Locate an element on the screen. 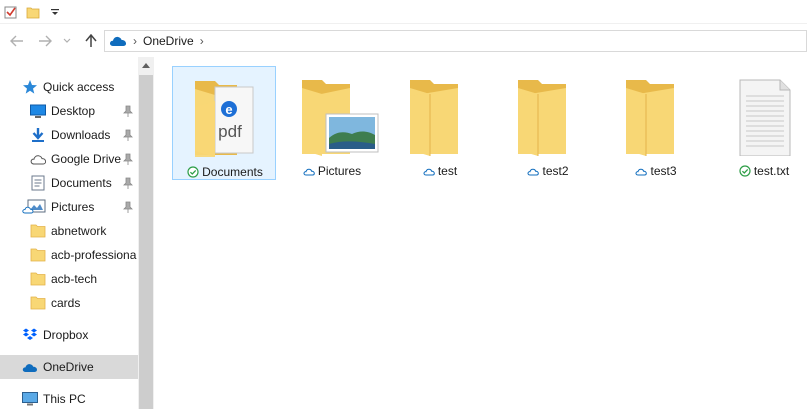 This screenshot has width=807, height=409. forward-arrow-icon is located at coordinates (45, 41).